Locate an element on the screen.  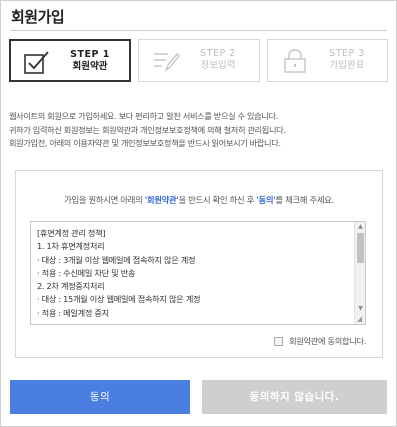
step-1: STEP 1 회원약관 is located at coordinates (70, 60).